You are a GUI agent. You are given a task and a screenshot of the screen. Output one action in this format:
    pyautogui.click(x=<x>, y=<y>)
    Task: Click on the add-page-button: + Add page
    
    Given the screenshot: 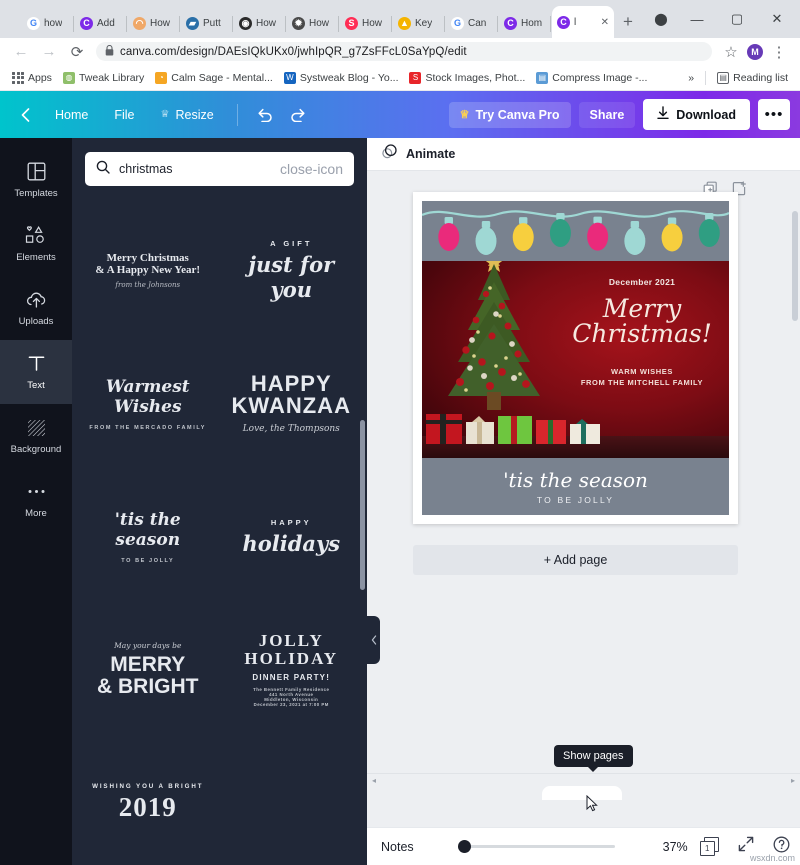 What is the action you would take?
    pyautogui.click(x=575, y=560)
    